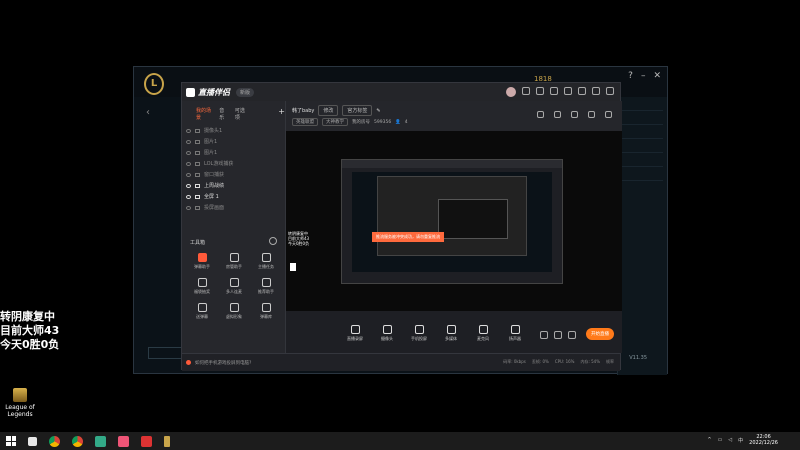  I want to click on share-icon, so click(608, 114).